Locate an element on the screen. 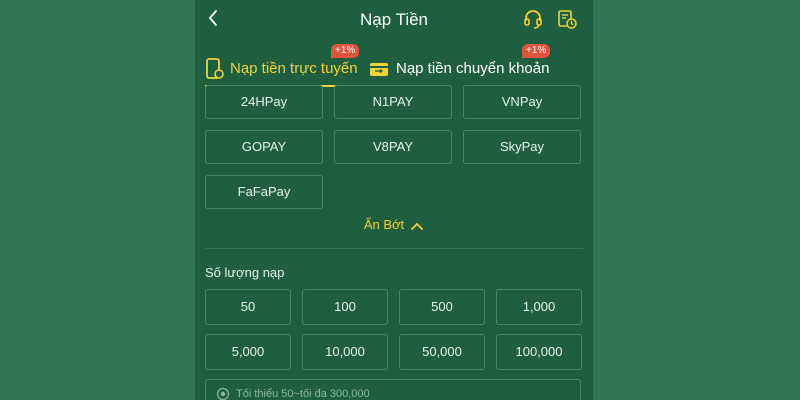 The width and height of the screenshot is (800, 400). history-button is located at coordinates (567, 19).